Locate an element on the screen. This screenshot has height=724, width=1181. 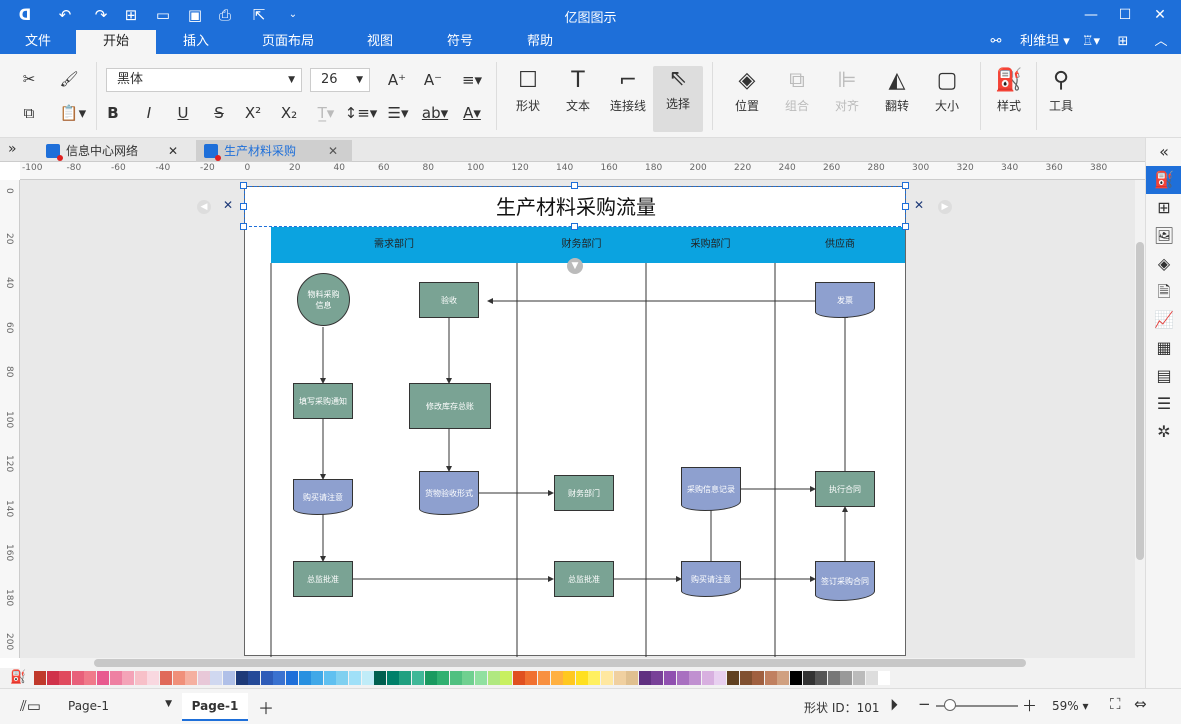
apps-icon: ⊞ is located at coordinates (1123, 42).